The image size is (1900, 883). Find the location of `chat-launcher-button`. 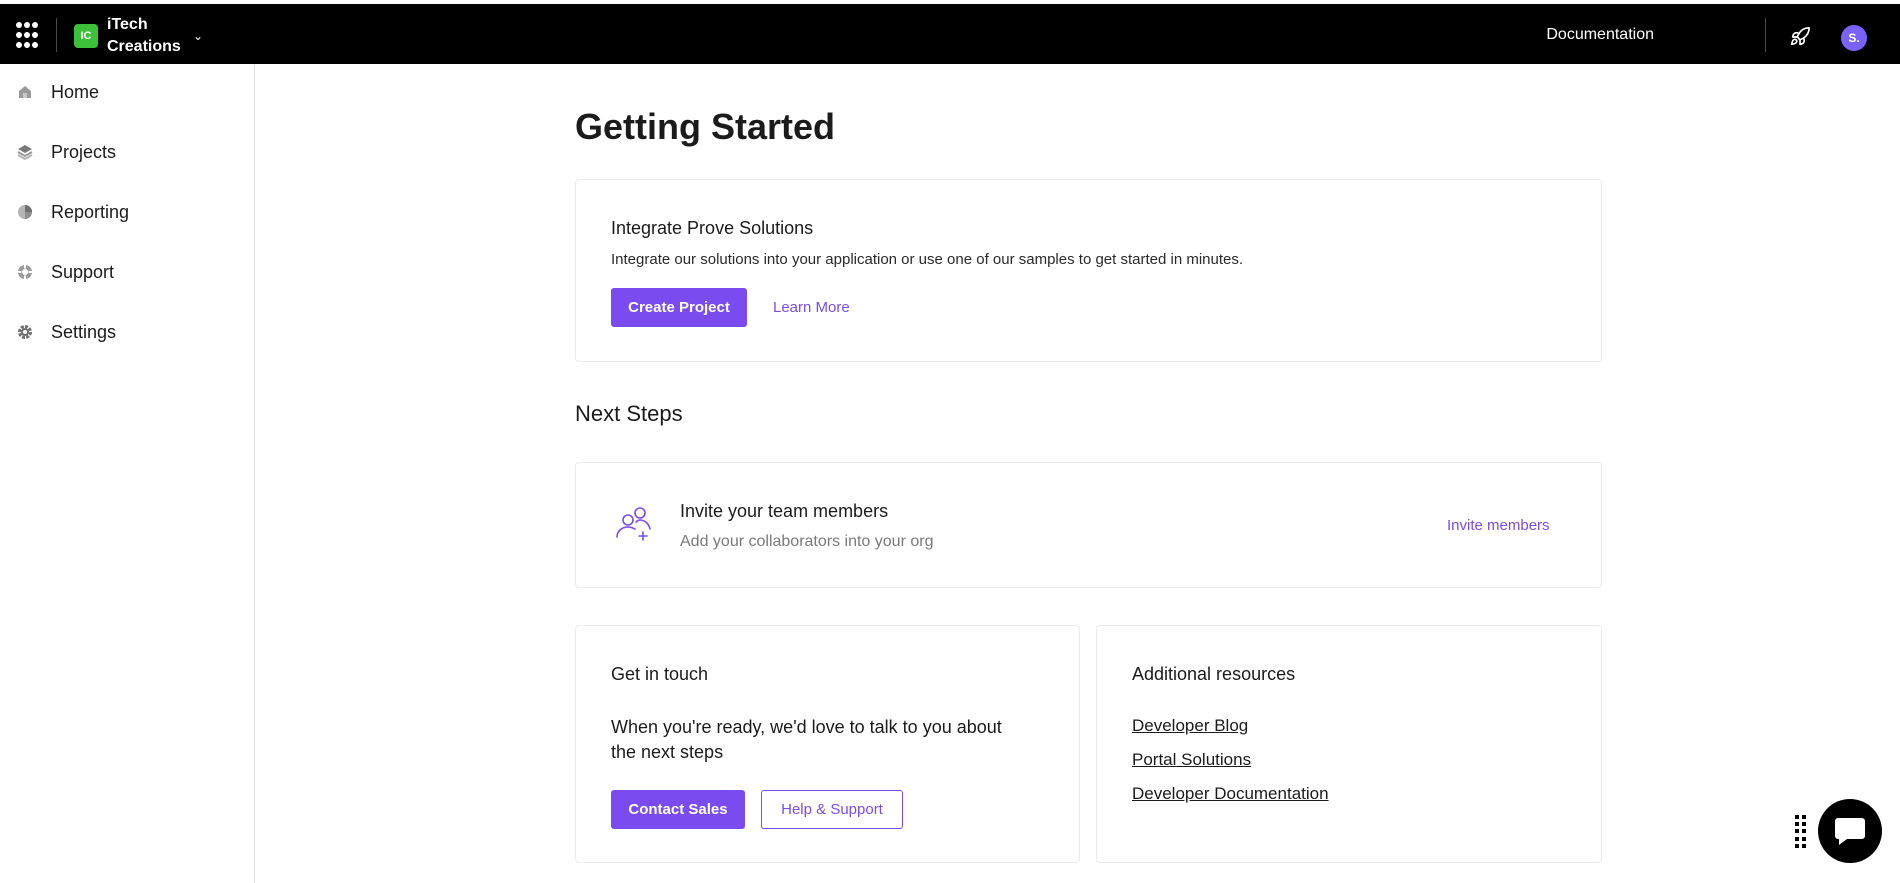

chat-launcher-button is located at coordinates (1850, 831).